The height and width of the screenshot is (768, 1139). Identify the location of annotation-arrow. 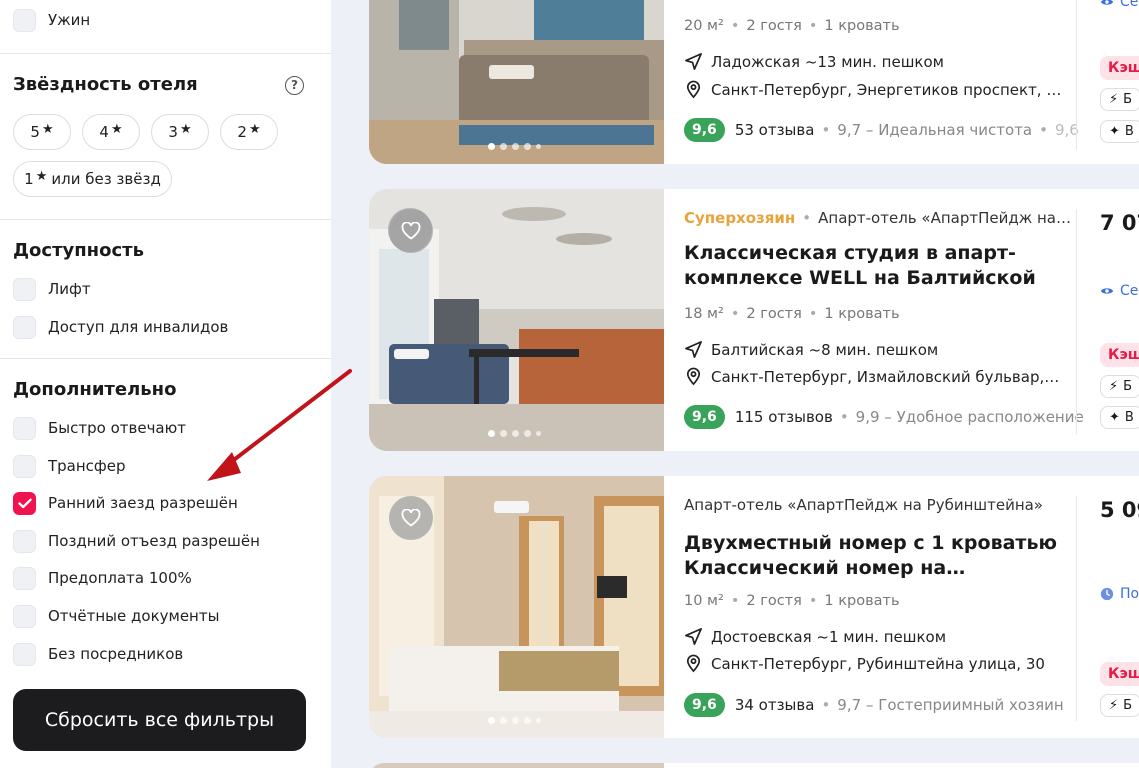
(279, 425).